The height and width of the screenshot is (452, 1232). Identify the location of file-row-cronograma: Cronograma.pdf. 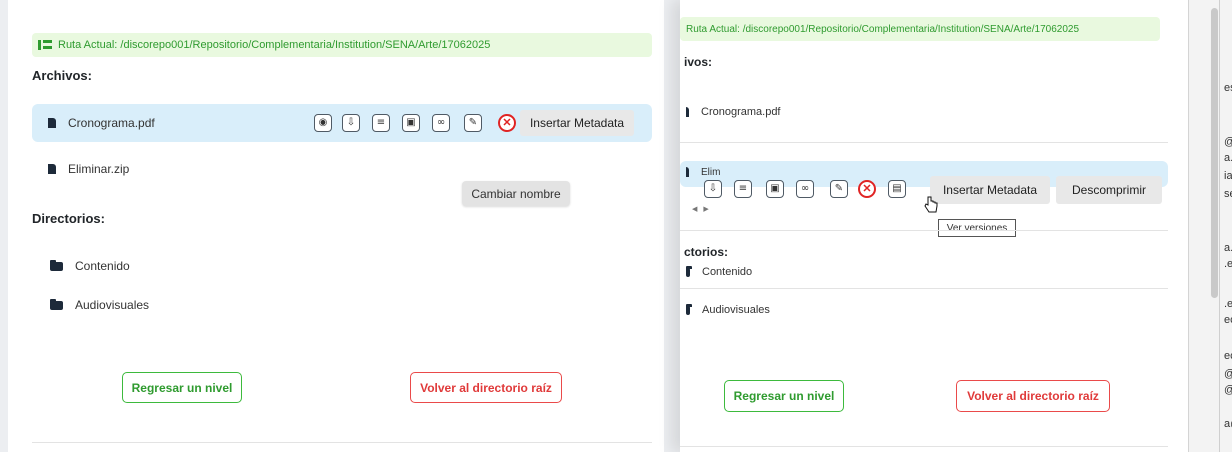
(924, 112).